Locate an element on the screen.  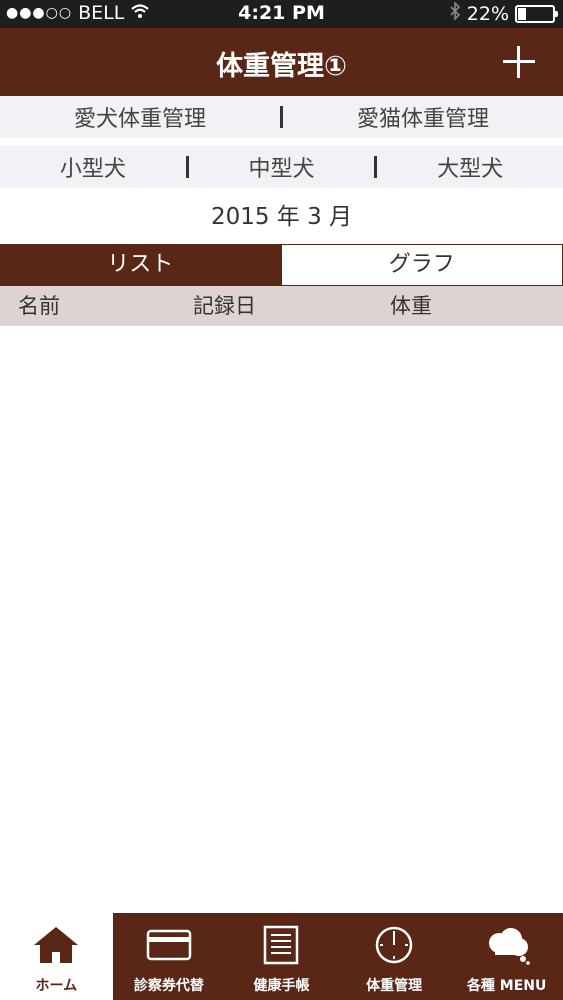
tabbar-item-card: 診察券代替 is located at coordinates (169, 956).